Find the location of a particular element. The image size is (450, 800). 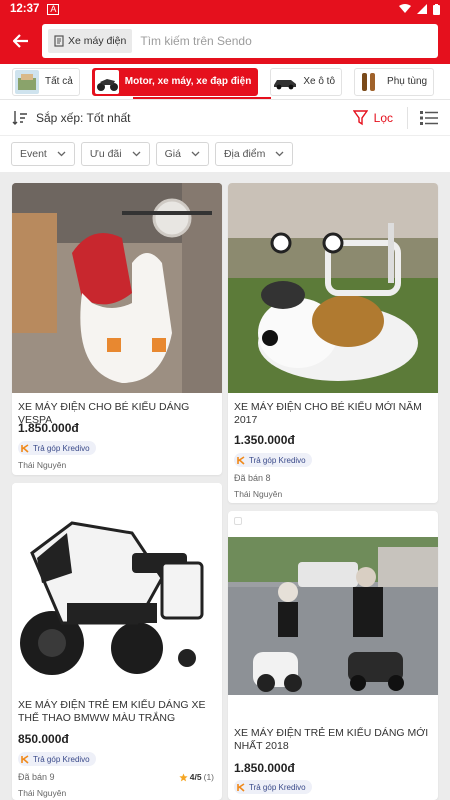

battery-icon is located at coordinates (436, 9).